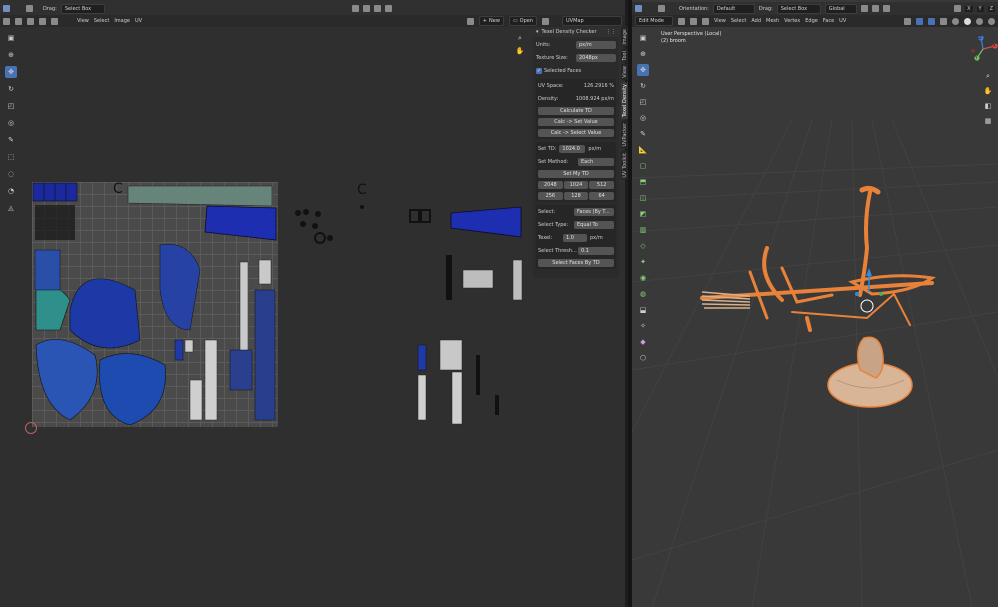  I want to click on vertex-mode-icon, so click(681, 21).